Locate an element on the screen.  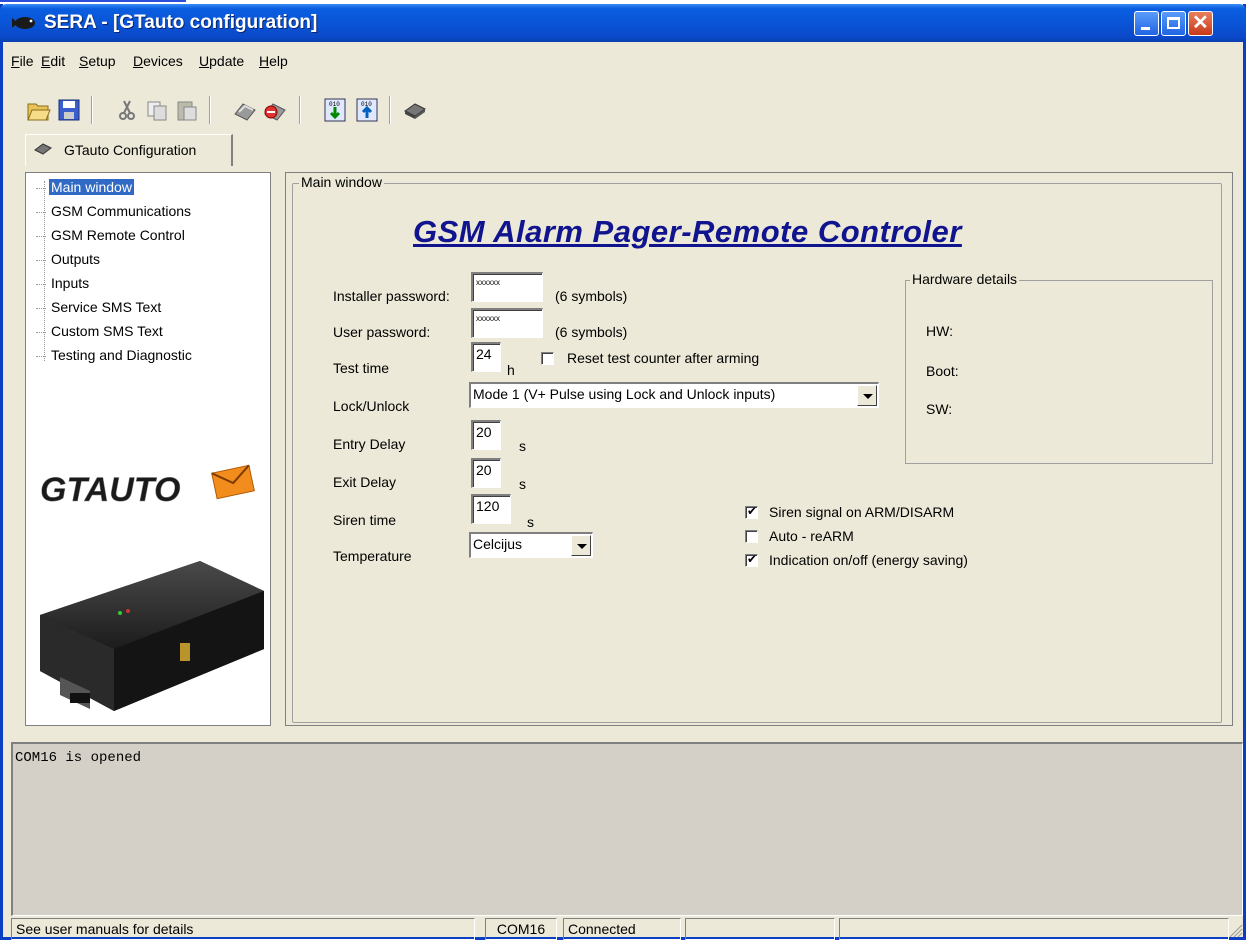
installer-password-label: Installer password: is located at coordinates (391, 296).